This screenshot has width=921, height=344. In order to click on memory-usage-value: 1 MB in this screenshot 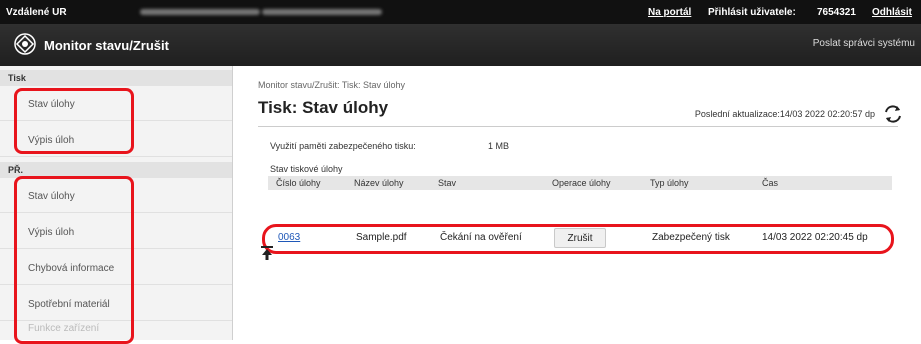, I will do `click(499, 146)`.